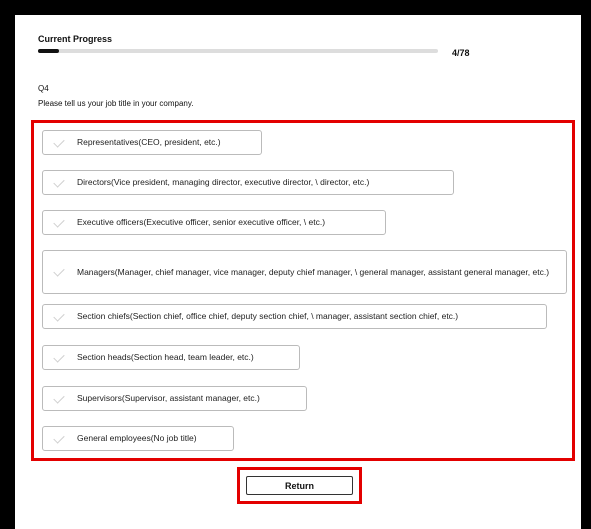 Image resolution: width=591 pixels, height=529 pixels. I want to click on option-representatives: Representatives(CEO, president, etc.), so click(152, 142).